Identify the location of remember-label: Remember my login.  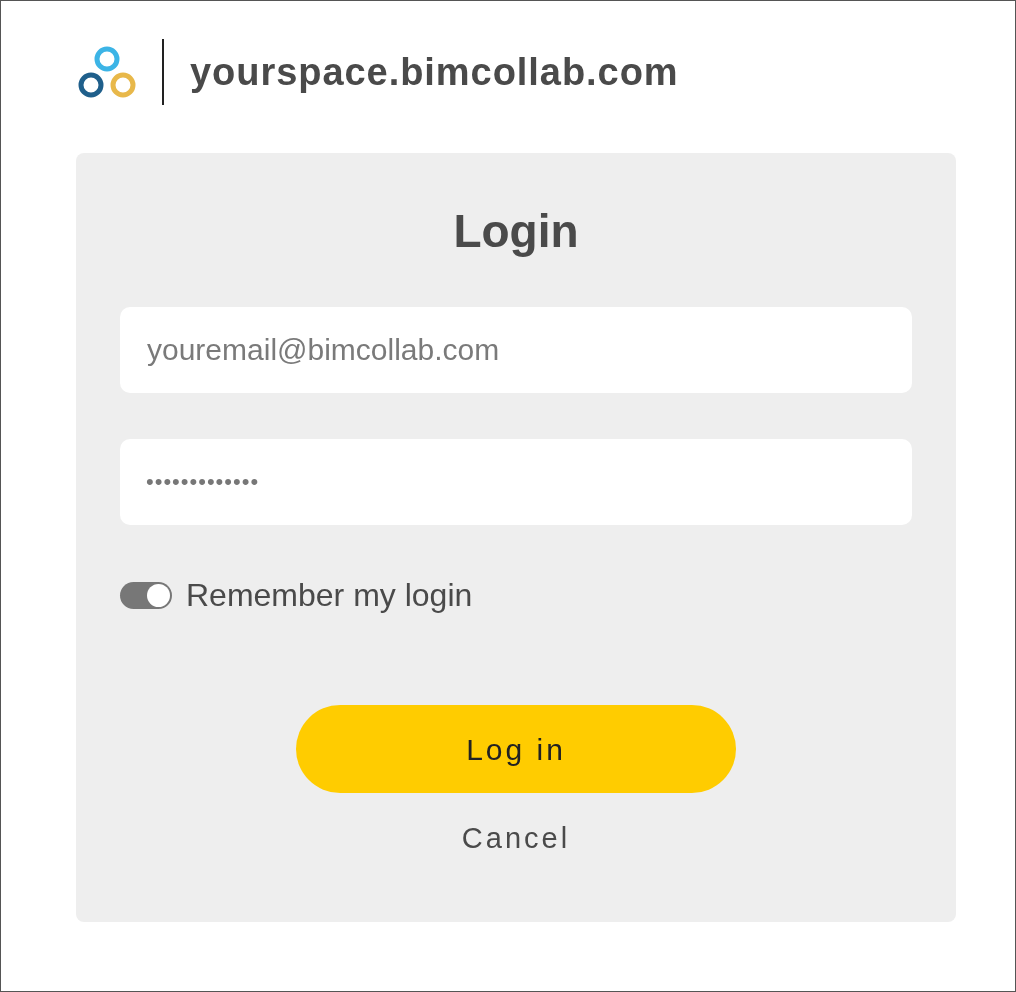
(329, 595).